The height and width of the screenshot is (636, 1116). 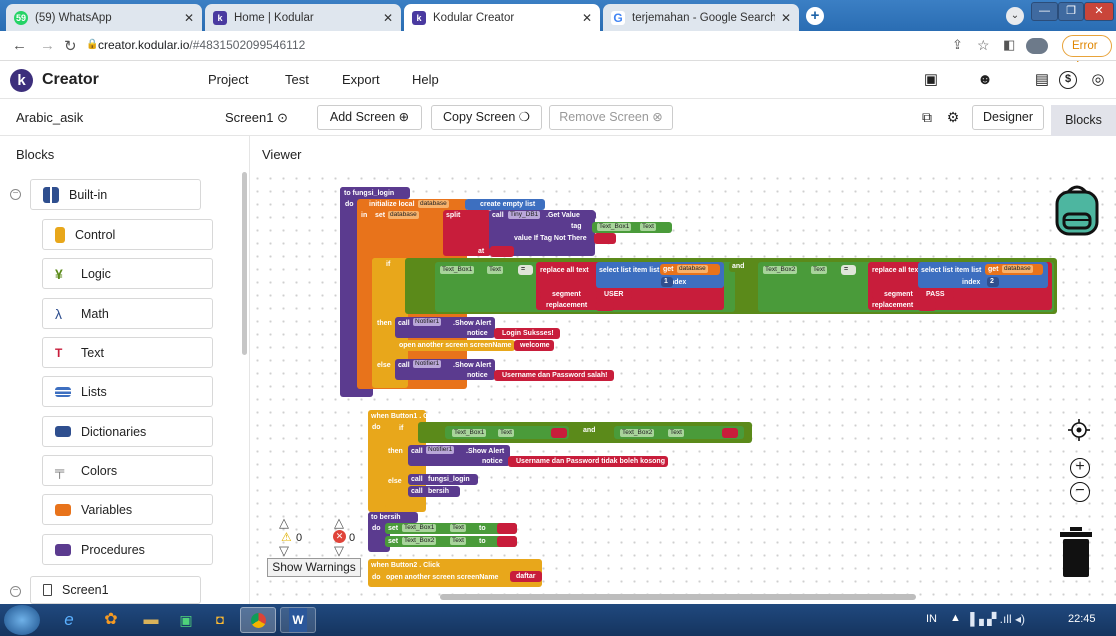 What do you see at coordinates (955, 618) in the screenshot?
I see `tray-chevron-icon: ▲` at bounding box center [955, 618].